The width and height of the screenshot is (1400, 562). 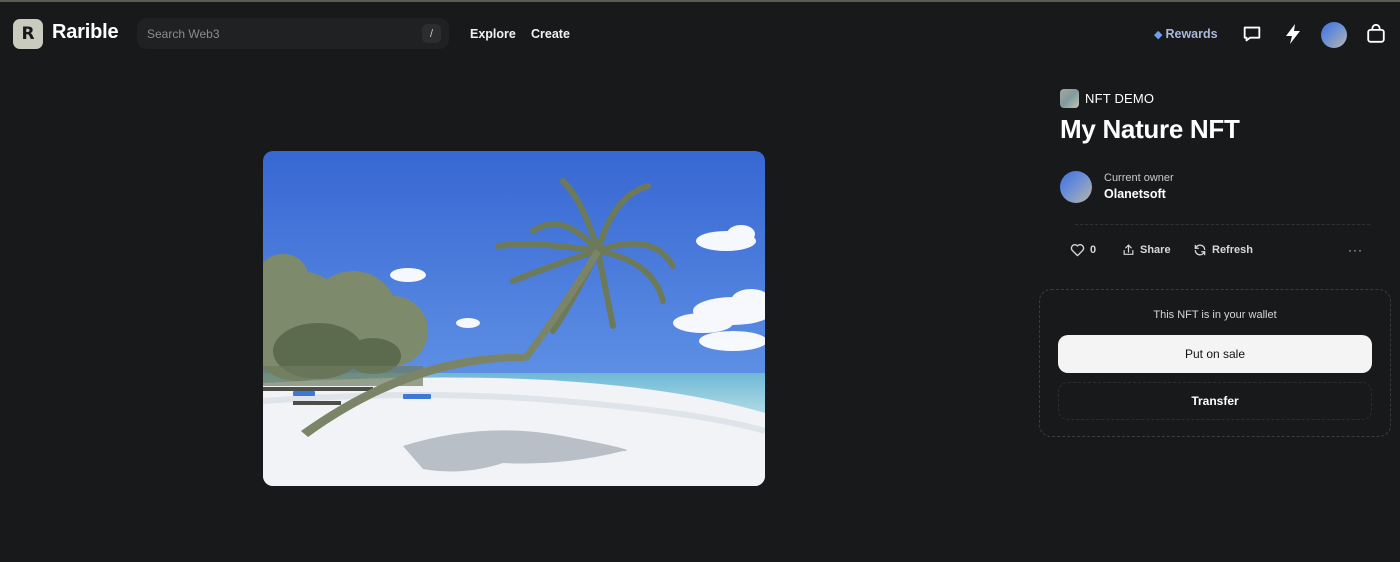 What do you see at coordinates (1334, 35) in the screenshot?
I see `avatar` at bounding box center [1334, 35].